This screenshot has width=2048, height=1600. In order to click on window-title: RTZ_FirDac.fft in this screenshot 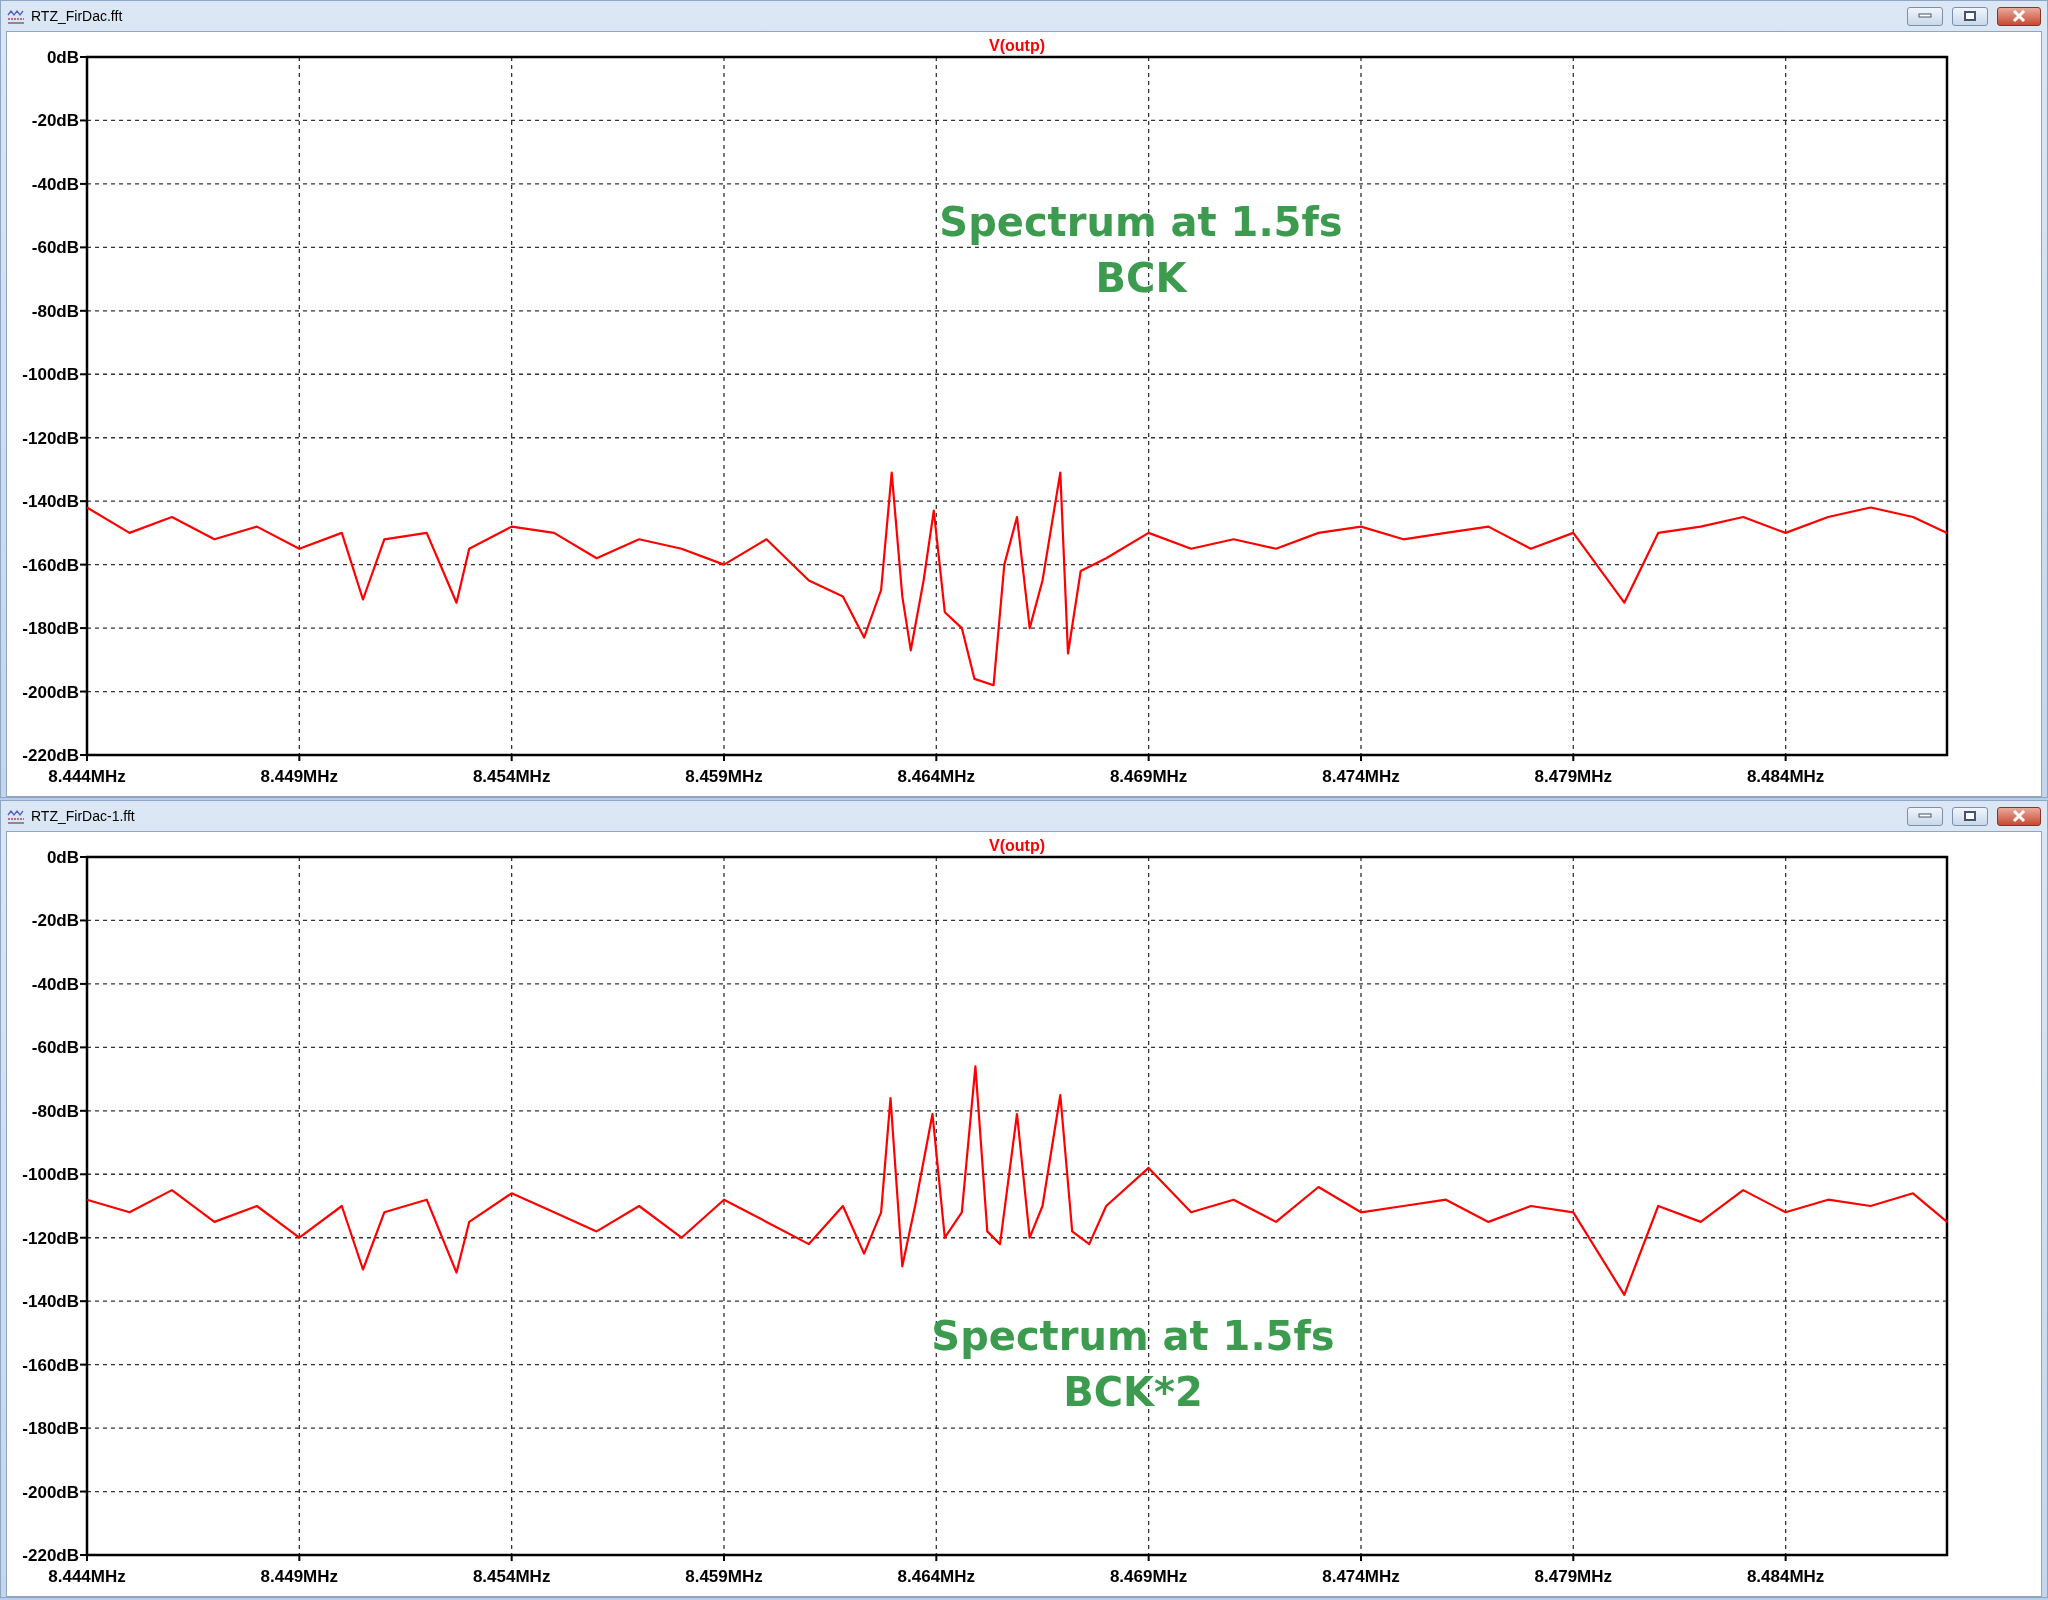, I will do `click(77, 16)`.